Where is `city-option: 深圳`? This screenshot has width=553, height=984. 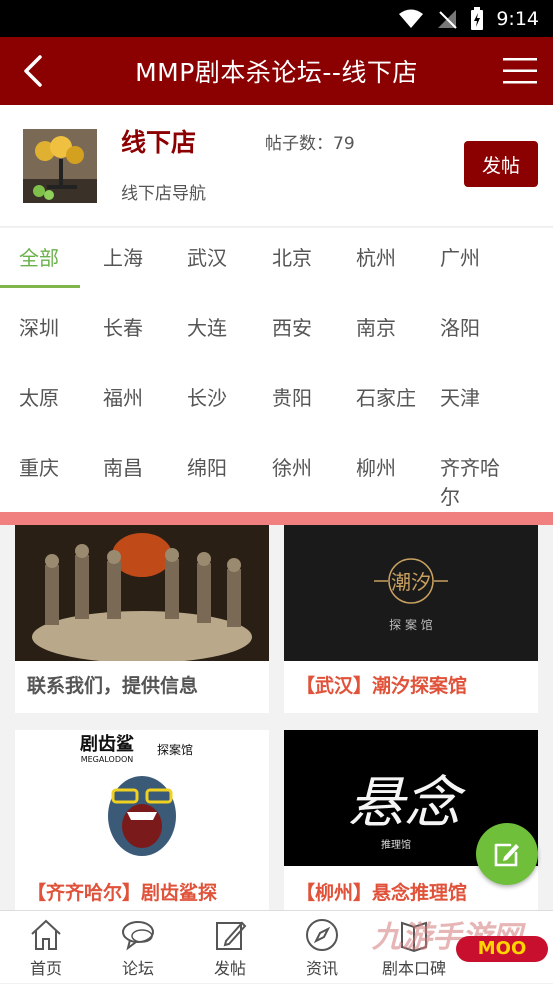
city-option: 深圳 is located at coordinates (42, 326).